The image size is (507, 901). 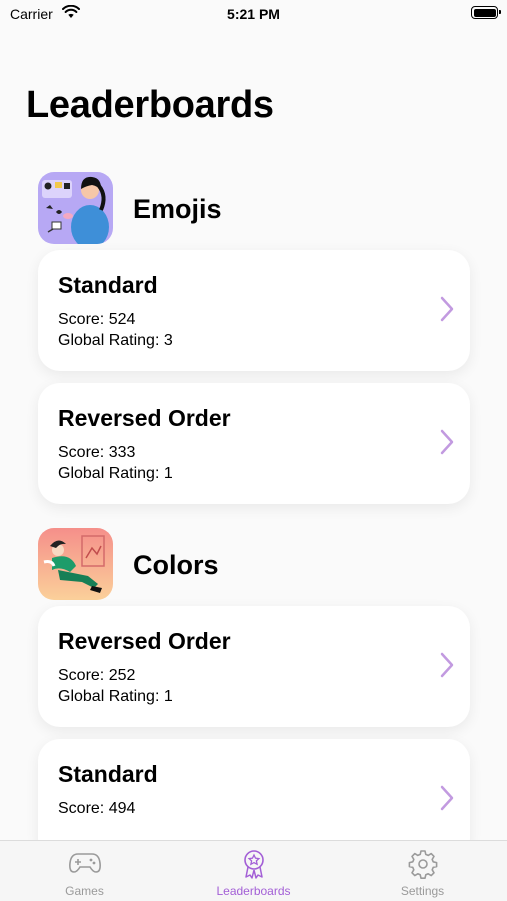 I want to click on emojis-illustration-icon, so click(x=75, y=208).